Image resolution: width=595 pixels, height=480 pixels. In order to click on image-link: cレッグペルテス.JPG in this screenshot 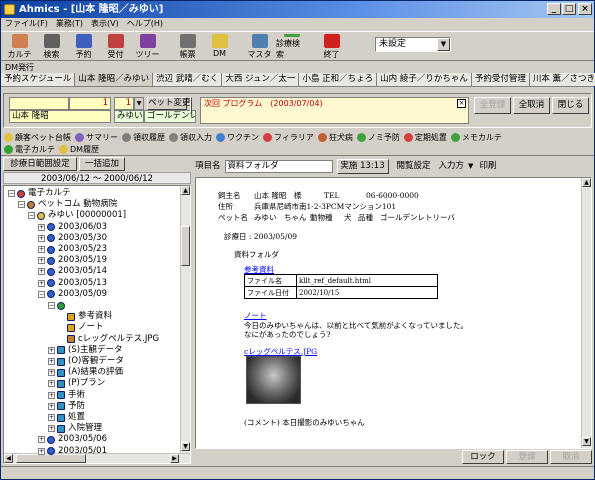, I will do `click(280, 351)`.